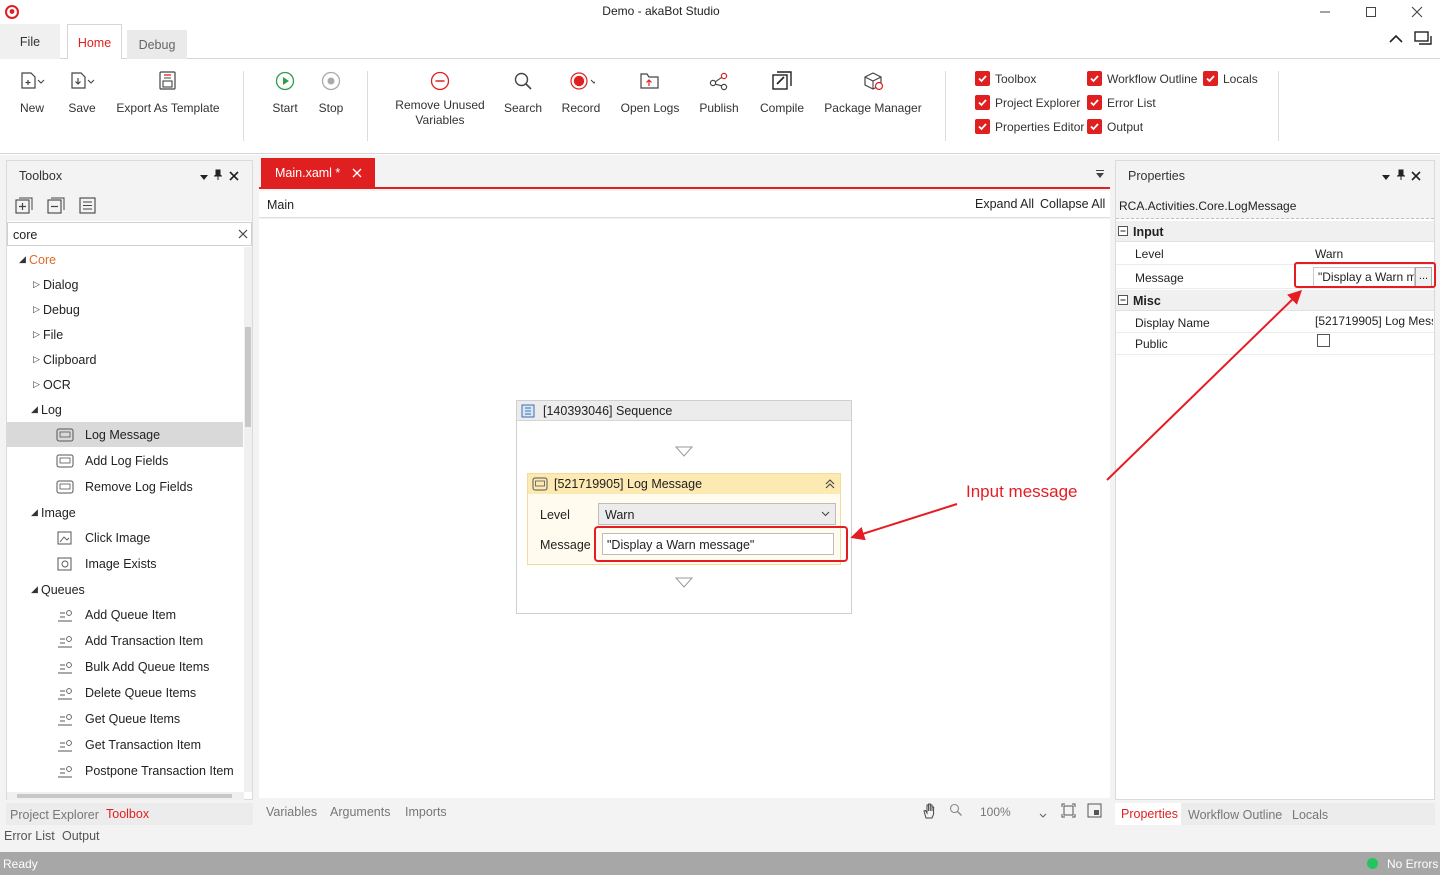  I want to click on properties-menu-button, so click(1386, 178).